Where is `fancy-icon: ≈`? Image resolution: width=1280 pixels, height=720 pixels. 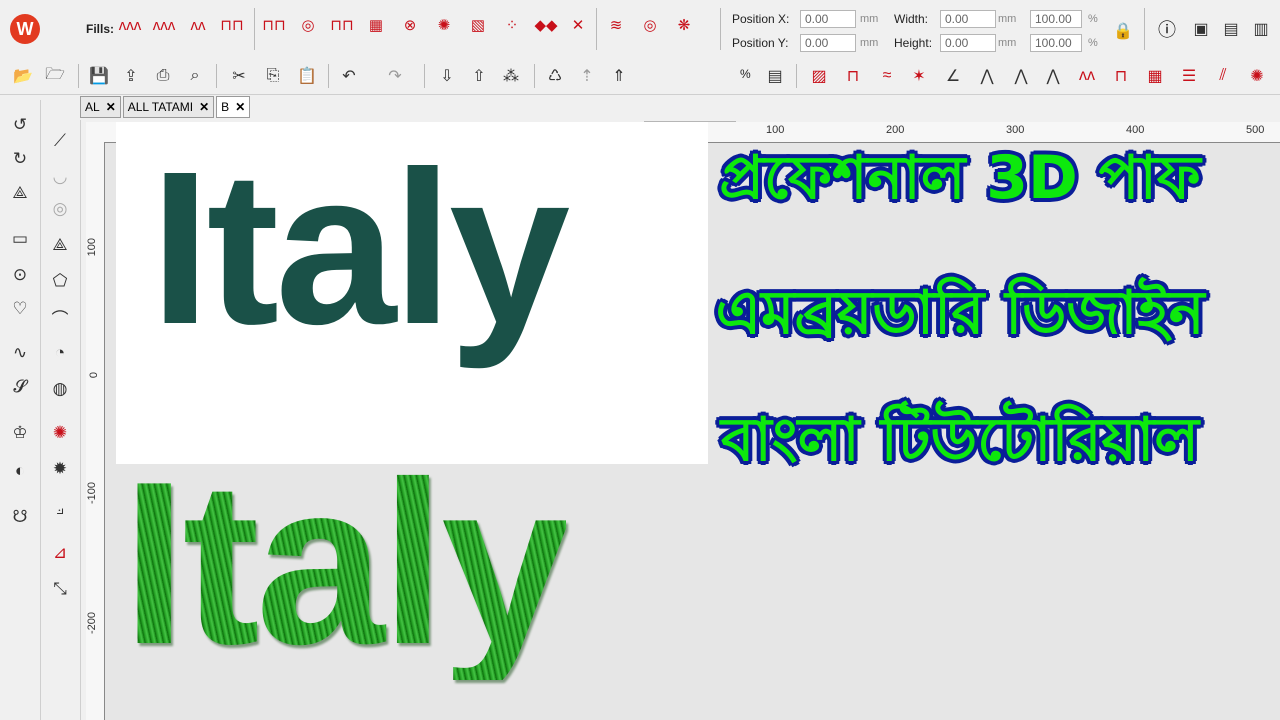
fancy-icon: ≈ is located at coordinates (887, 76).